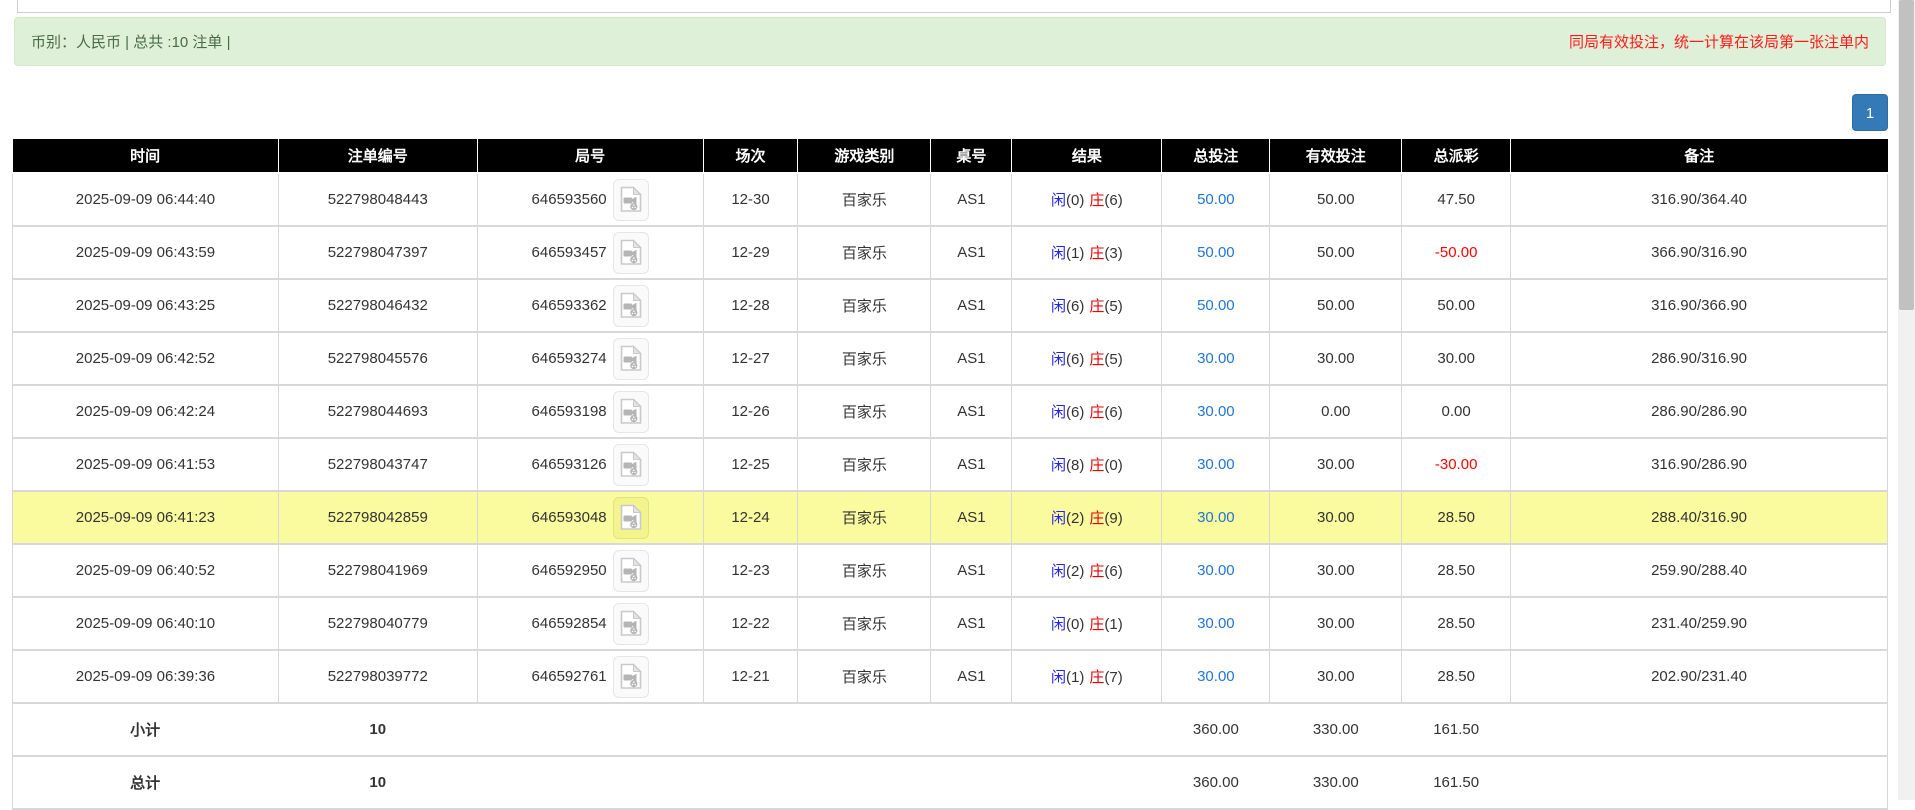 The image size is (1915, 810). I want to click on remark-cell: 316.90/366.90, so click(1699, 306).